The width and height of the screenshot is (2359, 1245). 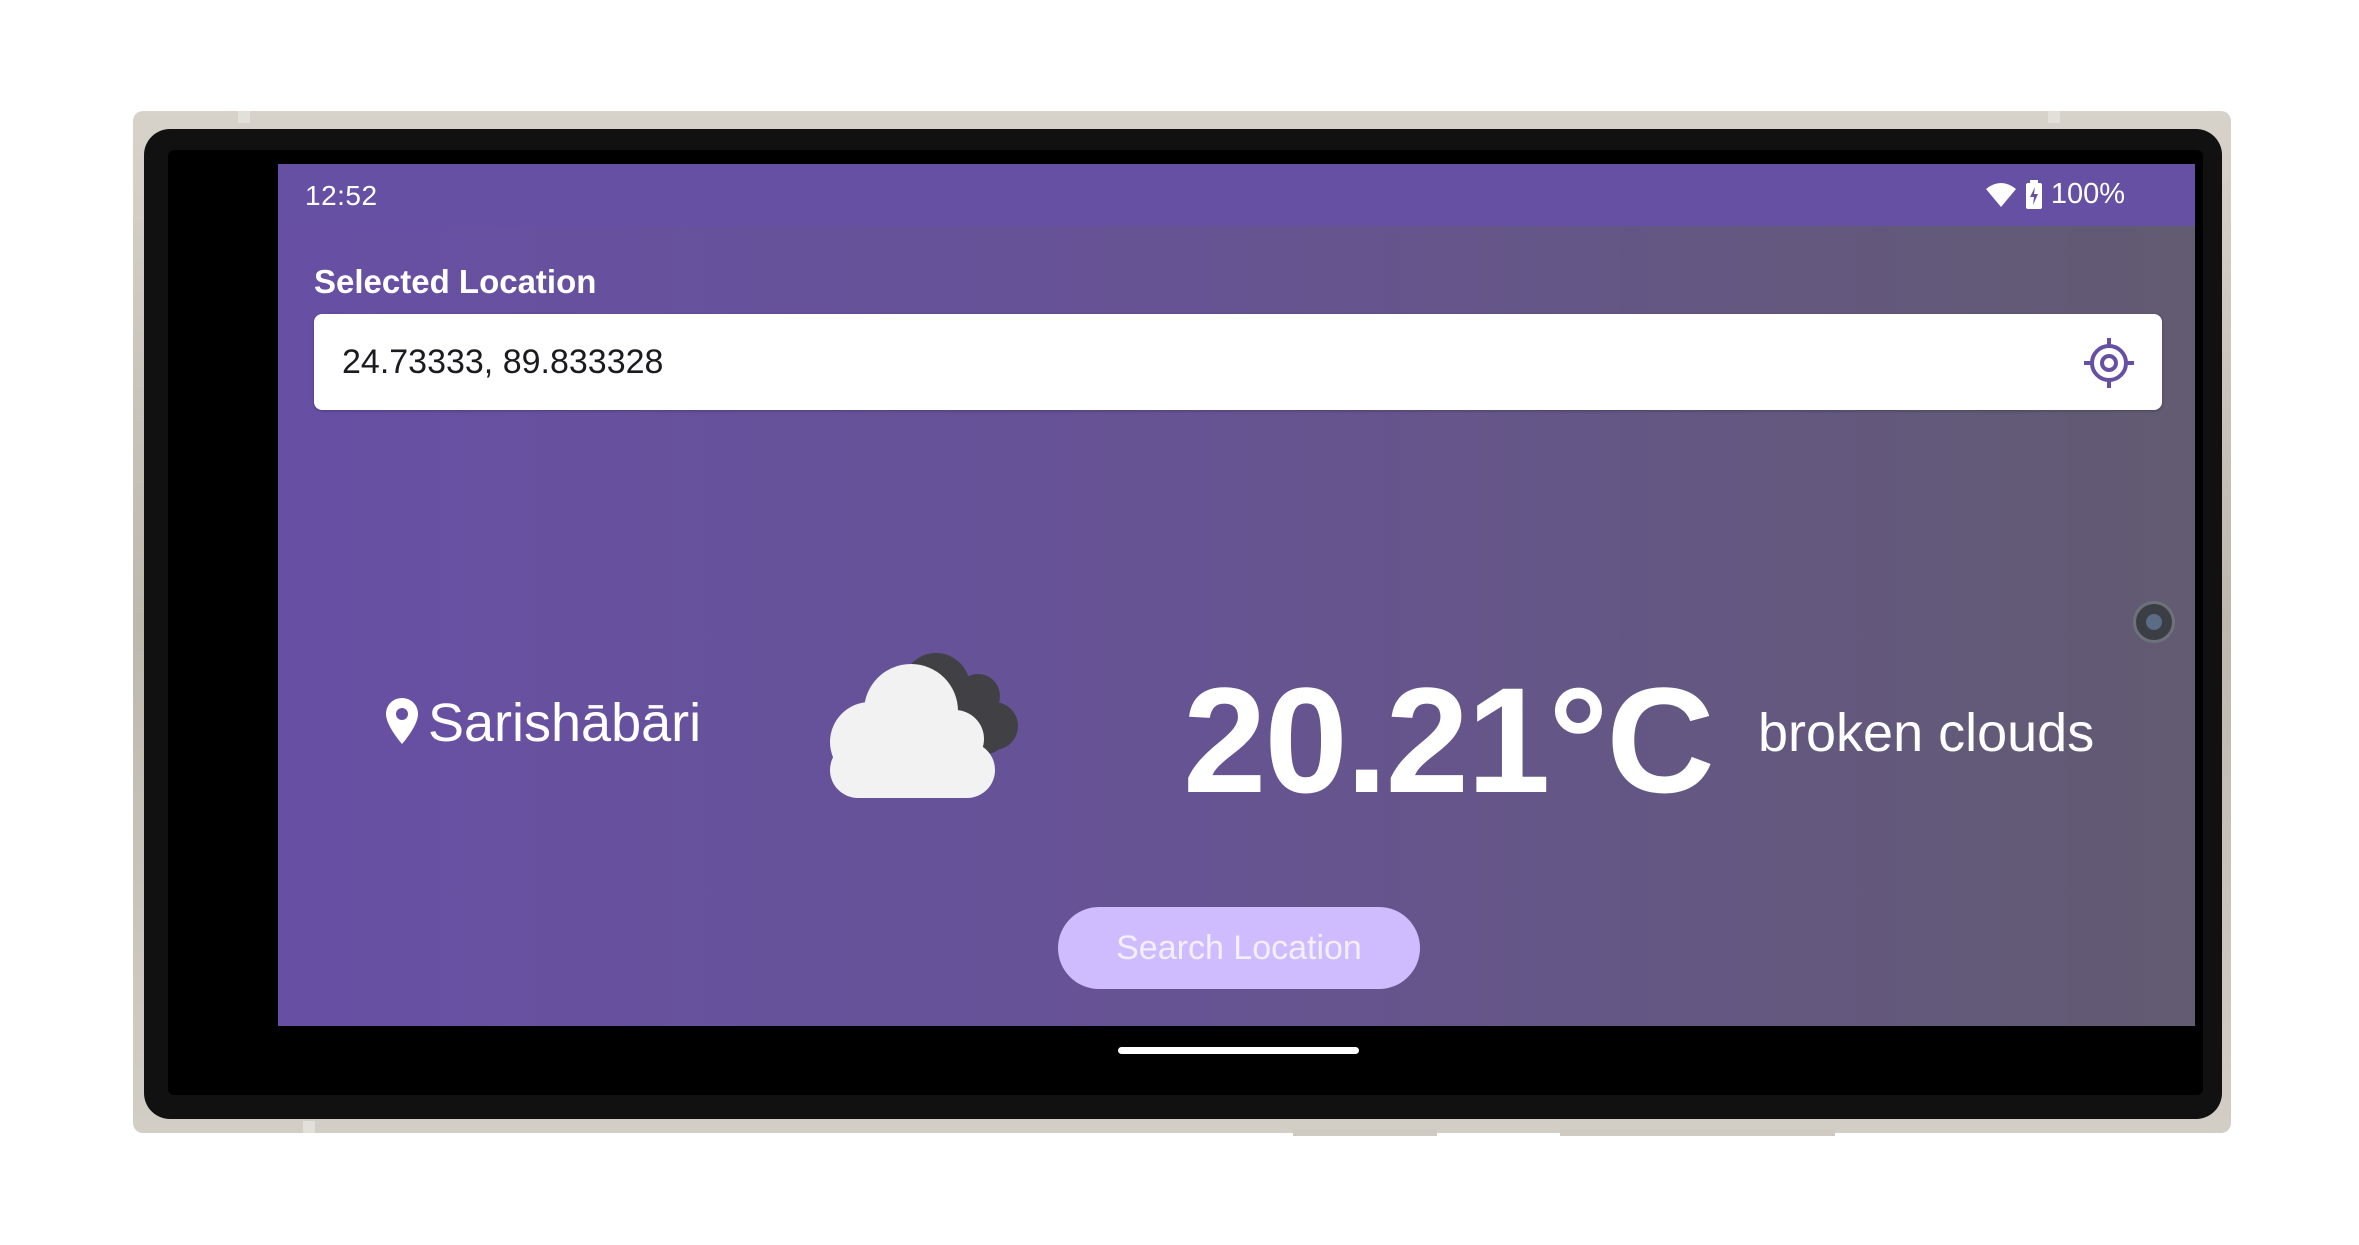 What do you see at coordinates (1365, 1132) in the screenshot?
I see `volume-button` at bounding box center [1365, 1132].